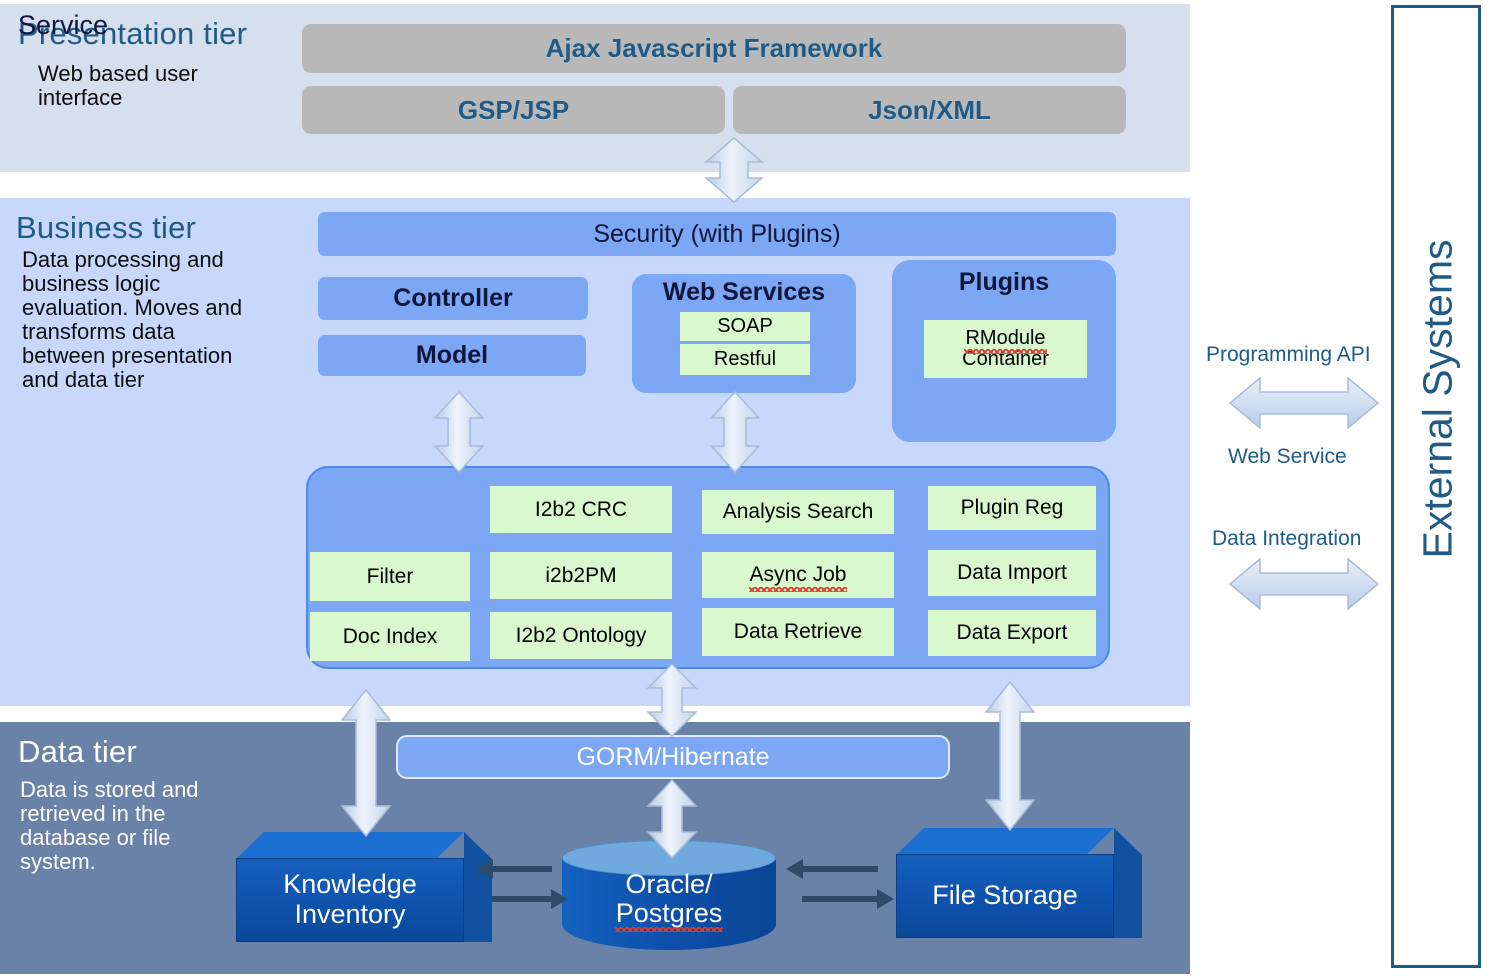 This screenshot has height=978, width=1490. What do you see at coordinates (744, 292) in the screenshot?
I see `web-services-title: Web Services` at bounding box center [744, 292].